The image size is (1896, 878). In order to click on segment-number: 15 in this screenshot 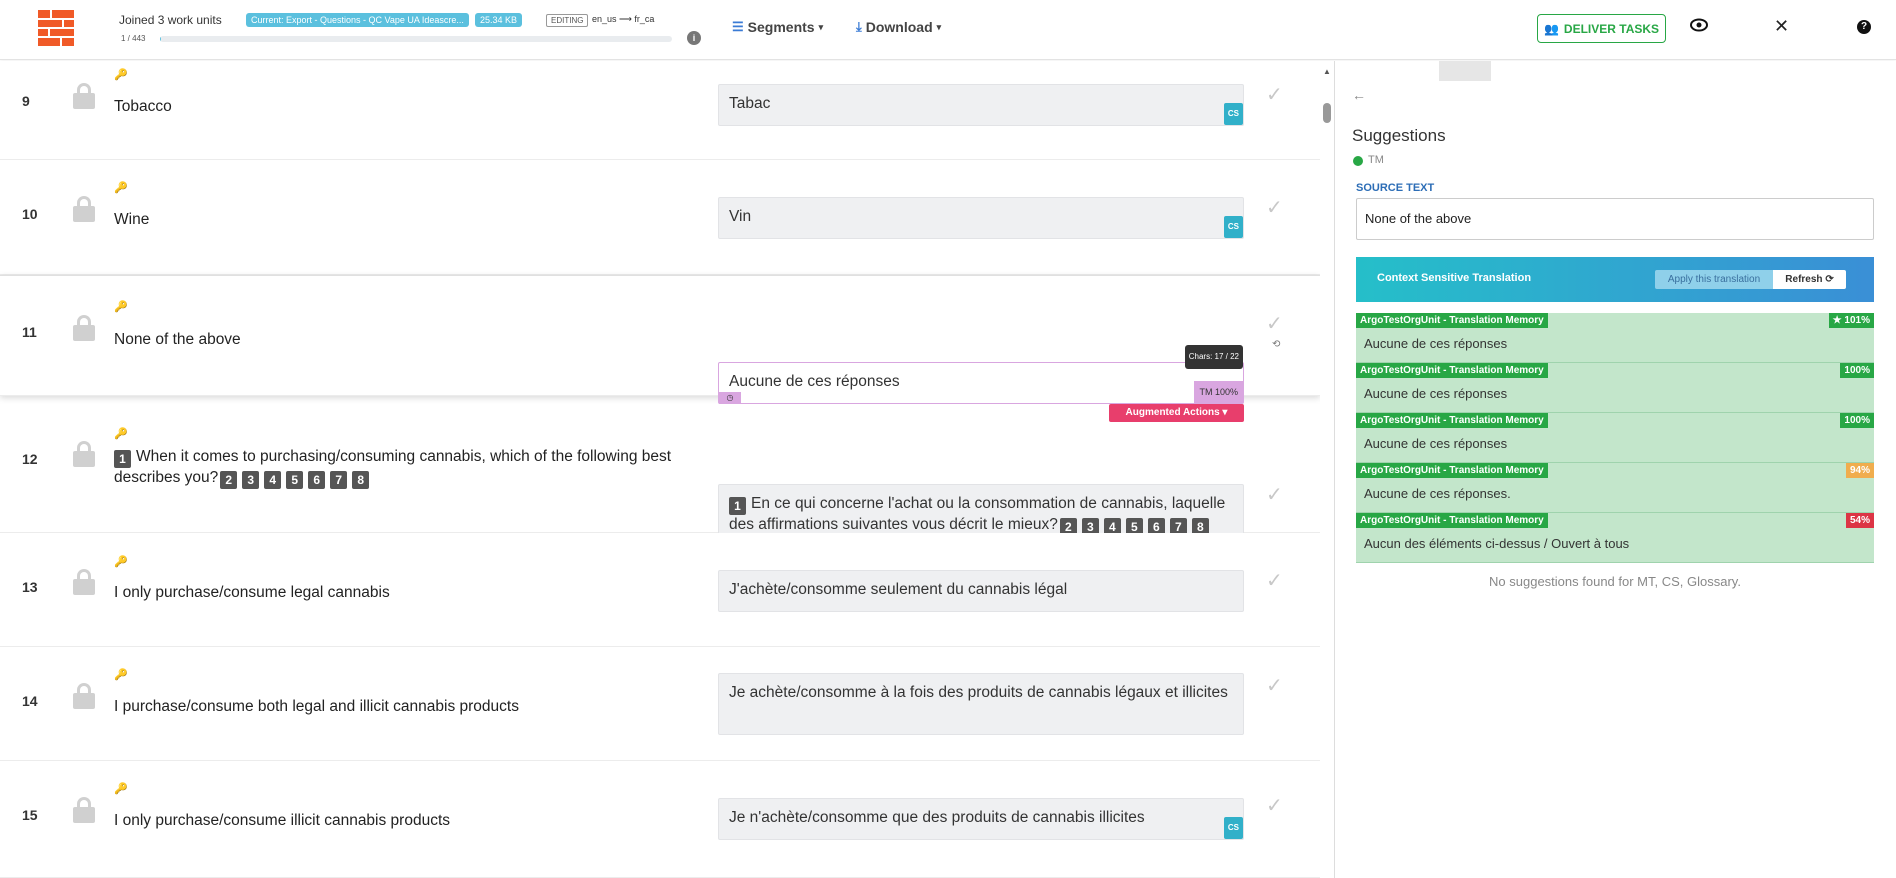, I will do `click(30, 815)`.